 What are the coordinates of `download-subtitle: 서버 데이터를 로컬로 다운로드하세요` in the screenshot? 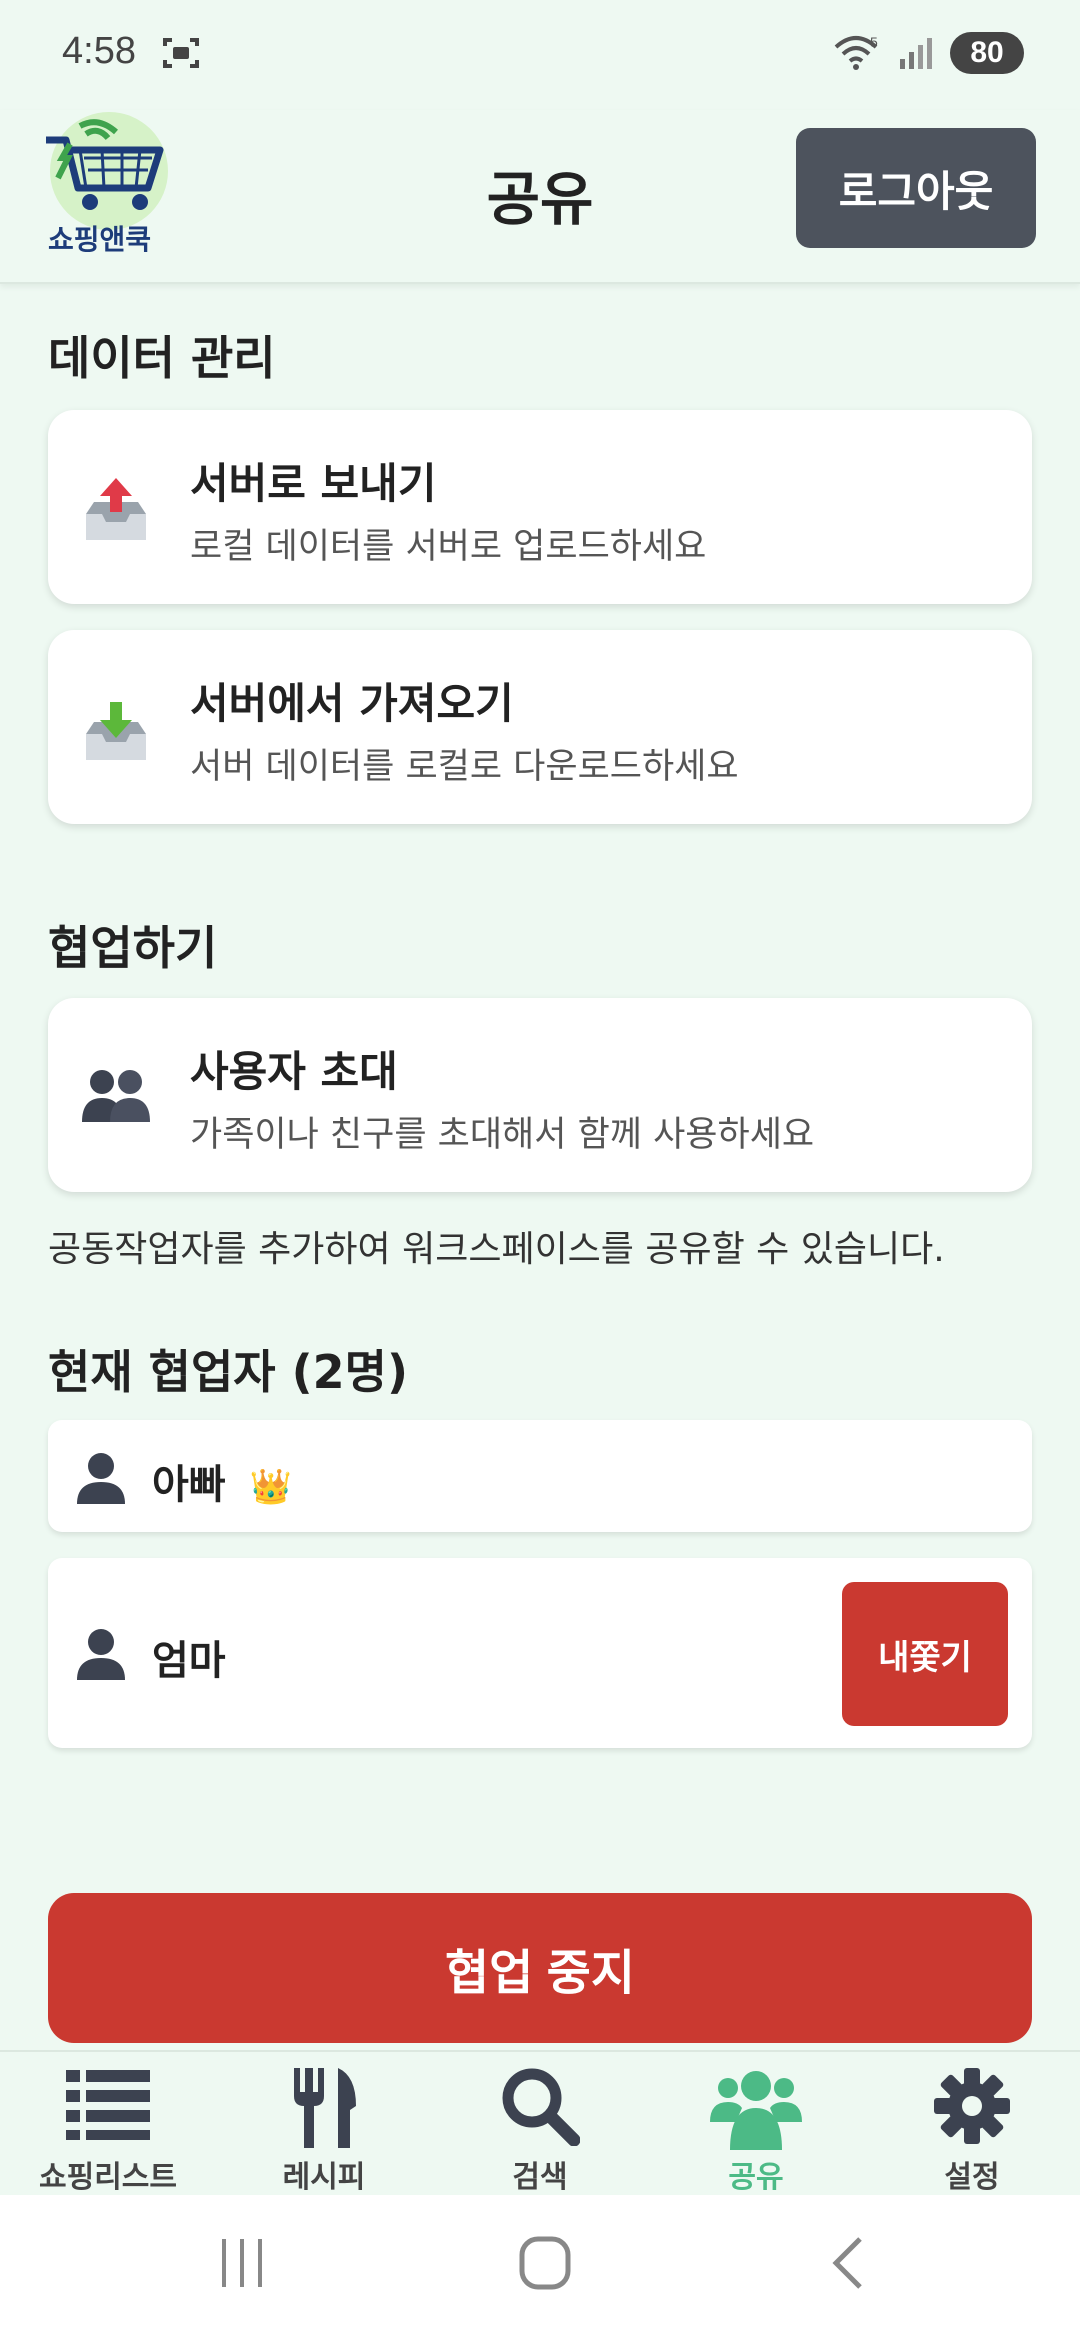 It's located at (464, 767).